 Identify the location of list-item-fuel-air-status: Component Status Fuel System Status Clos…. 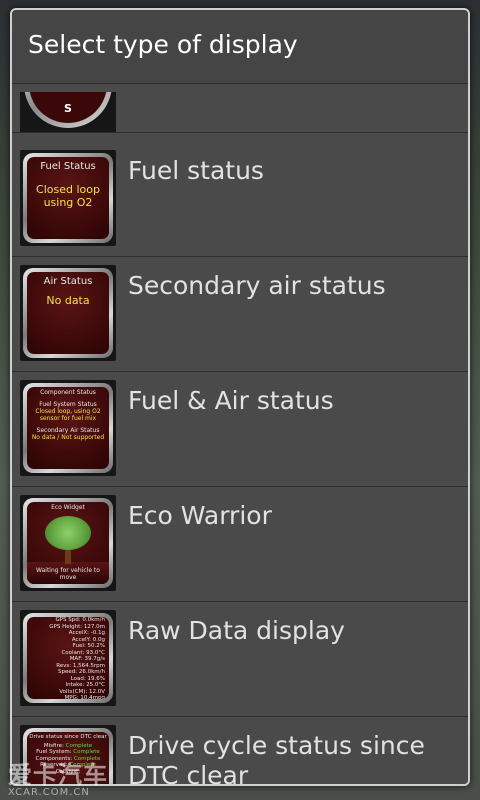
(240, 429).